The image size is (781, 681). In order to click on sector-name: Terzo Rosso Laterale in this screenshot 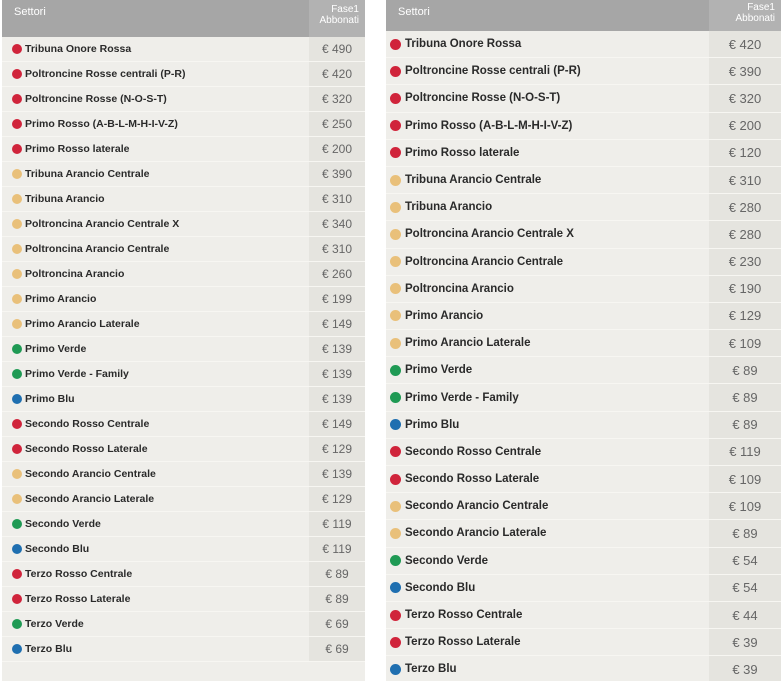, I will do `click(463, 642)`.